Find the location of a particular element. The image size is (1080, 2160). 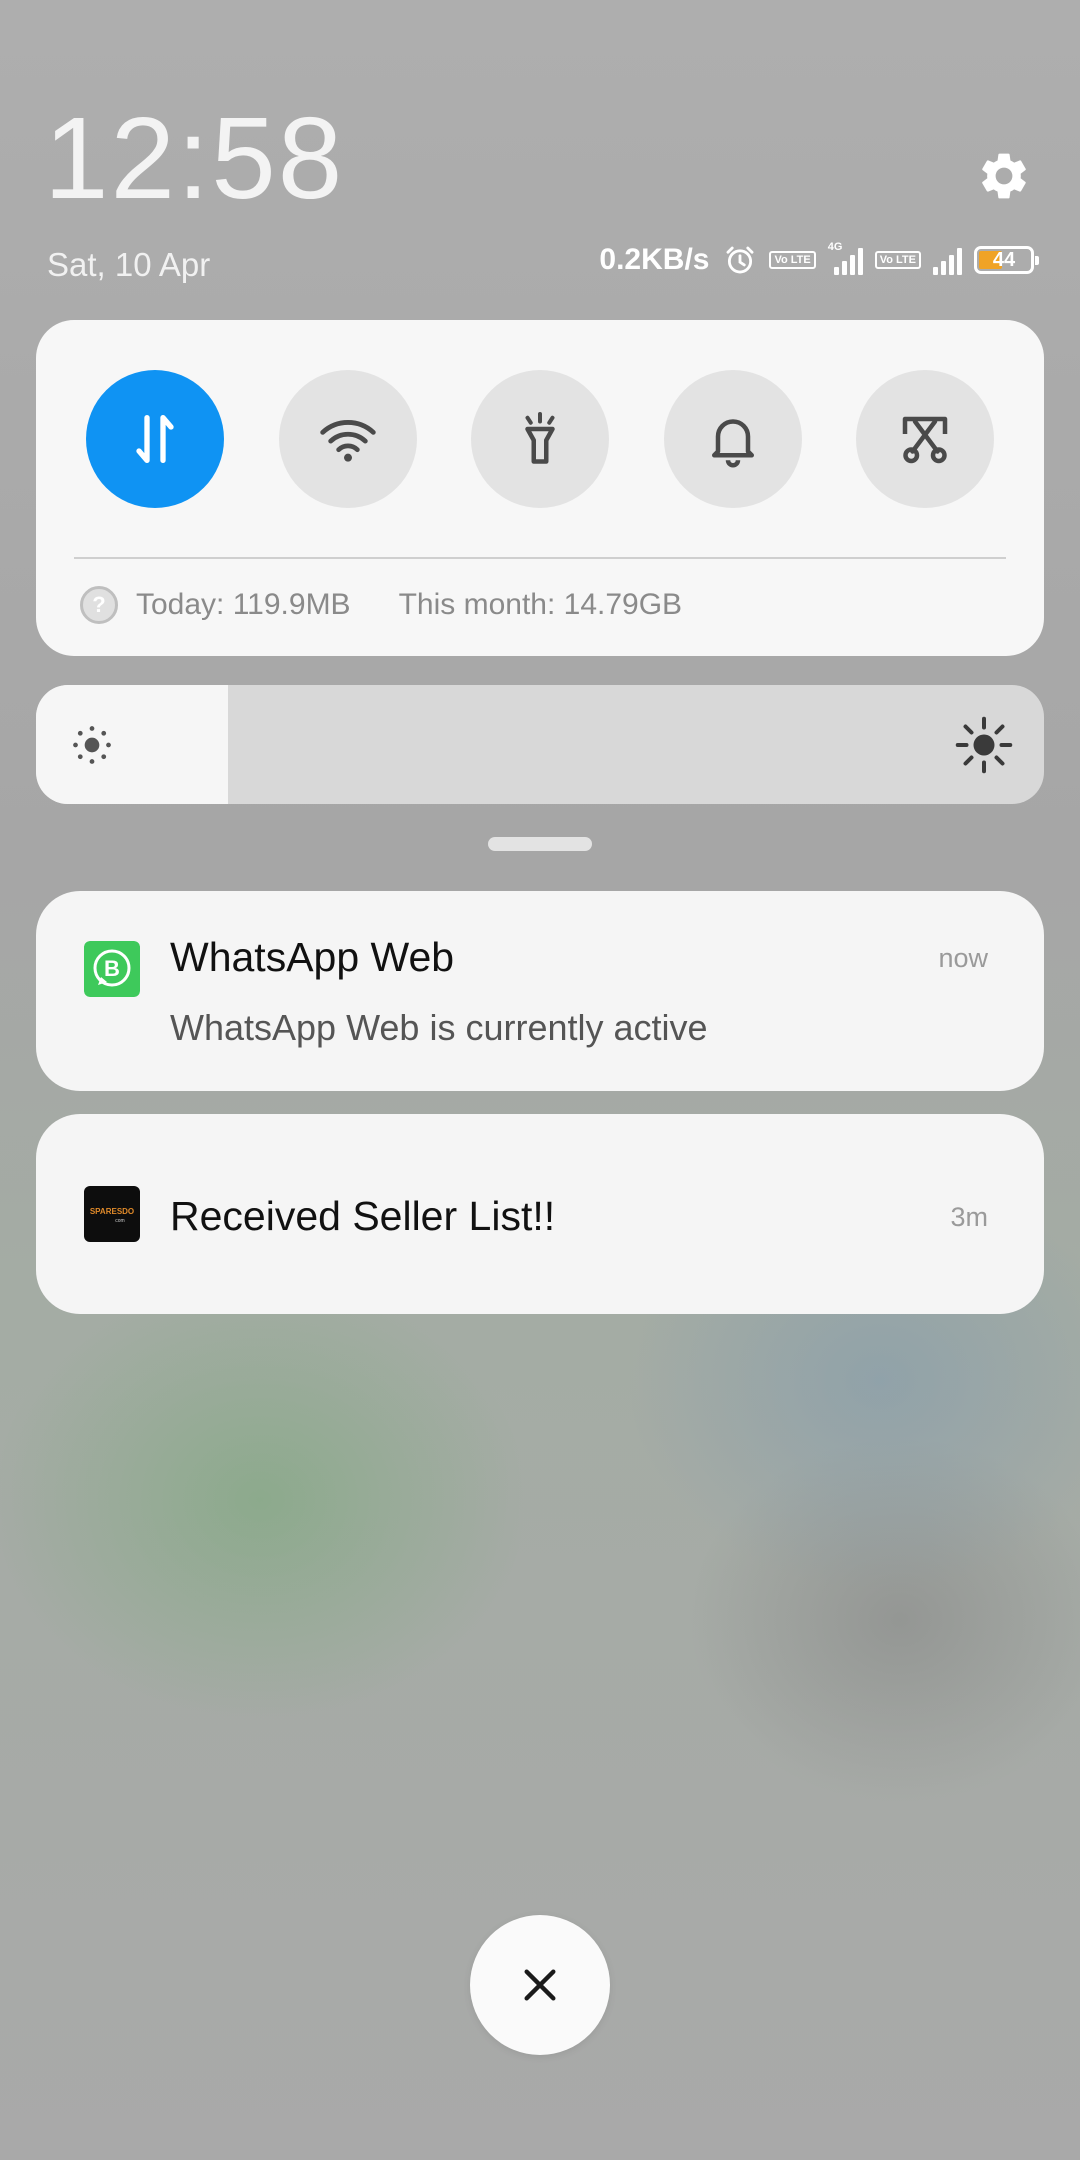

usage-today: Today: 119.9MB is located at coordinates (243, 604).